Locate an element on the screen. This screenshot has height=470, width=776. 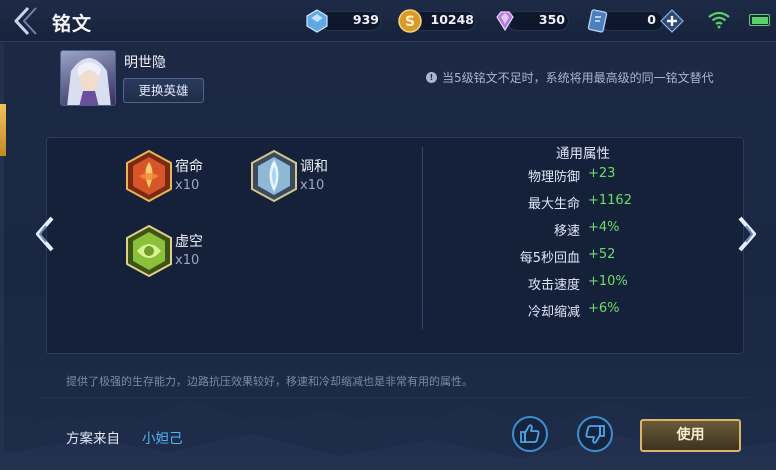
rune-name: 宿命 is located at coordinates (189, 167).